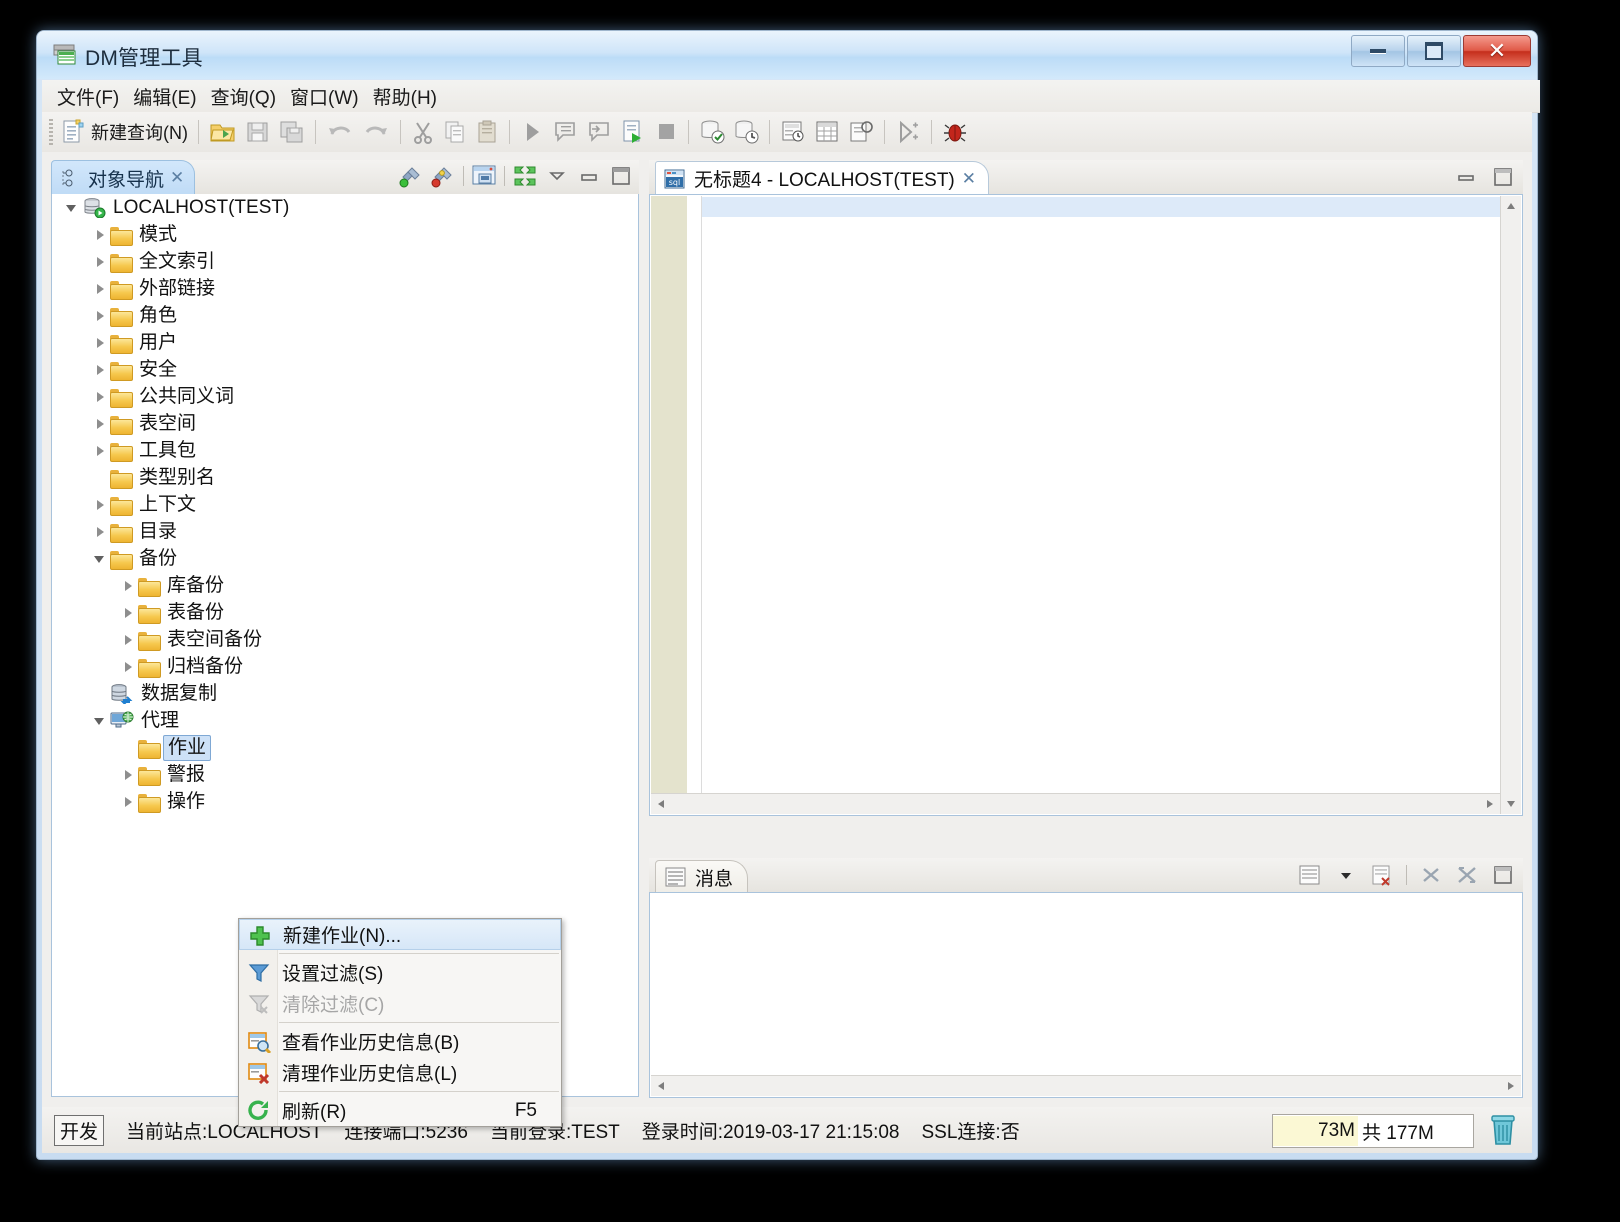  Describe the element at coordinates (621, 176) in the screenshot. I see `panel-maximize-icon` at that location.